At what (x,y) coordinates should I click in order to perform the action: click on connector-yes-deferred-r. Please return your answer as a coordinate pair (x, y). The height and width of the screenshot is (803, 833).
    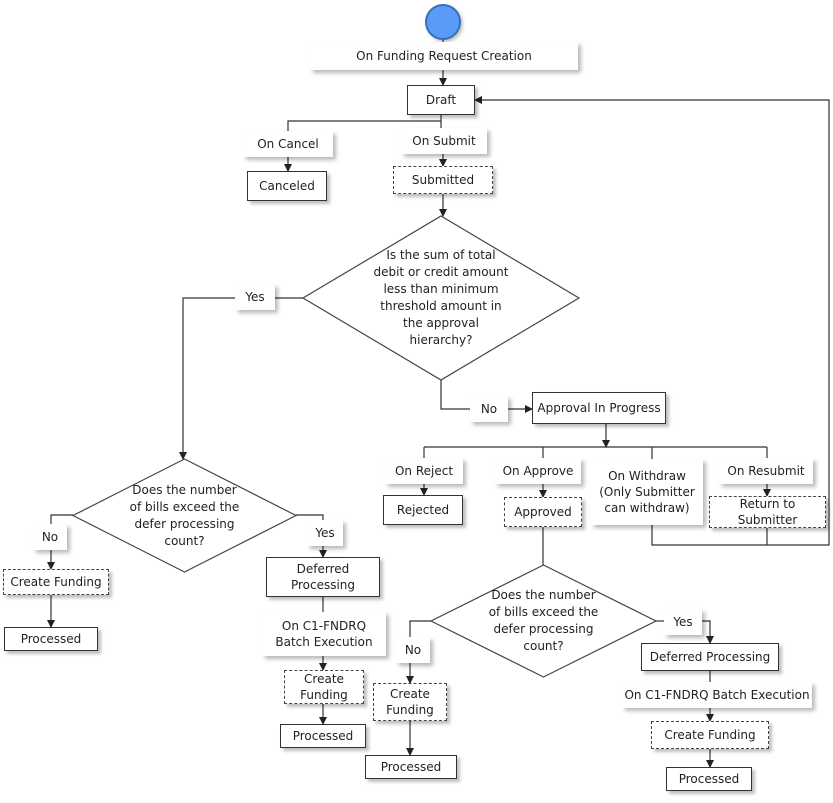
    Looking at the image, I should click on (708, 632).